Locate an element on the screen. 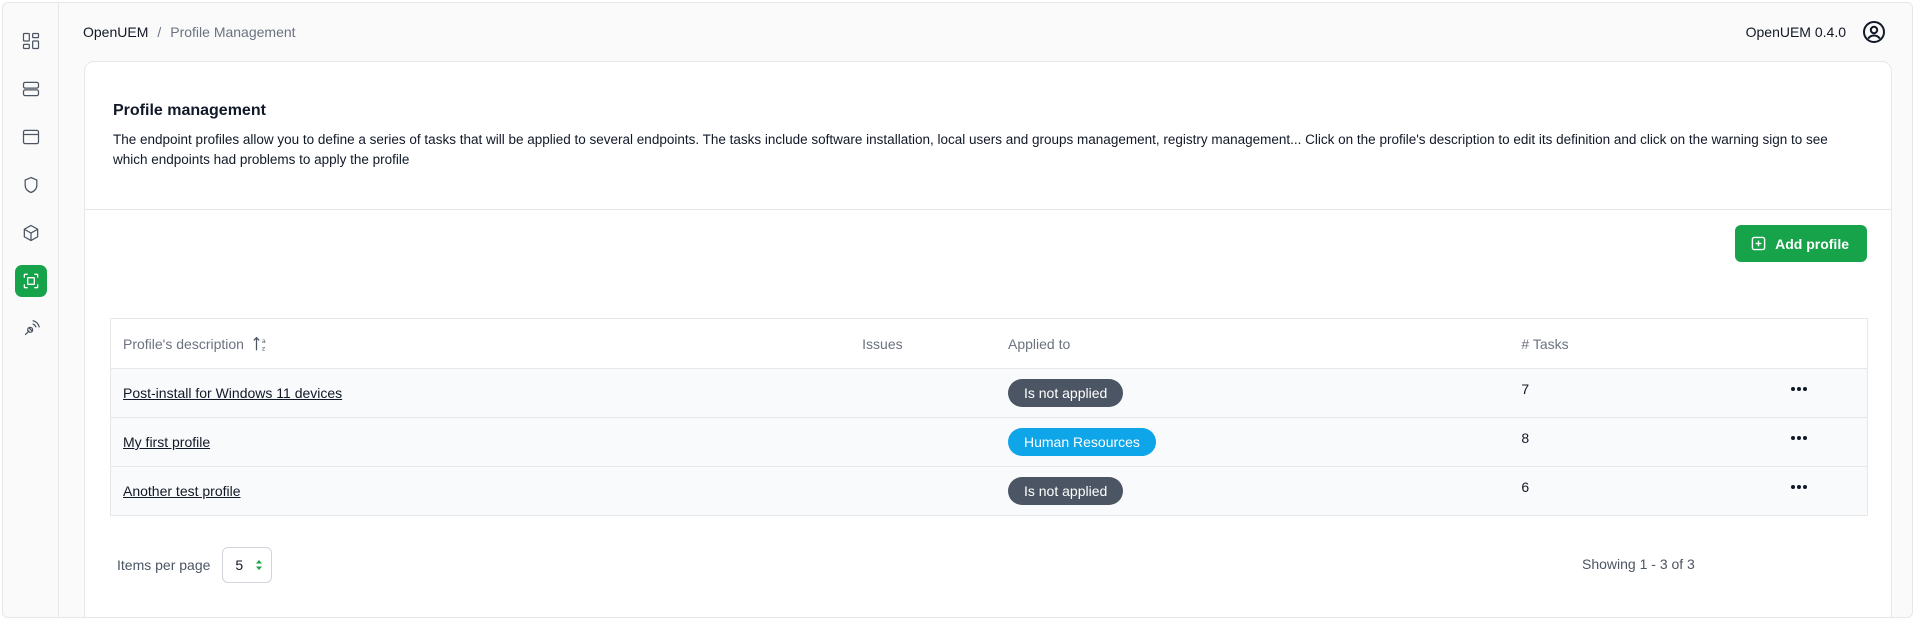 The image size is (1915, 618). user-circle-icon is located at coordinates (1874, 32).